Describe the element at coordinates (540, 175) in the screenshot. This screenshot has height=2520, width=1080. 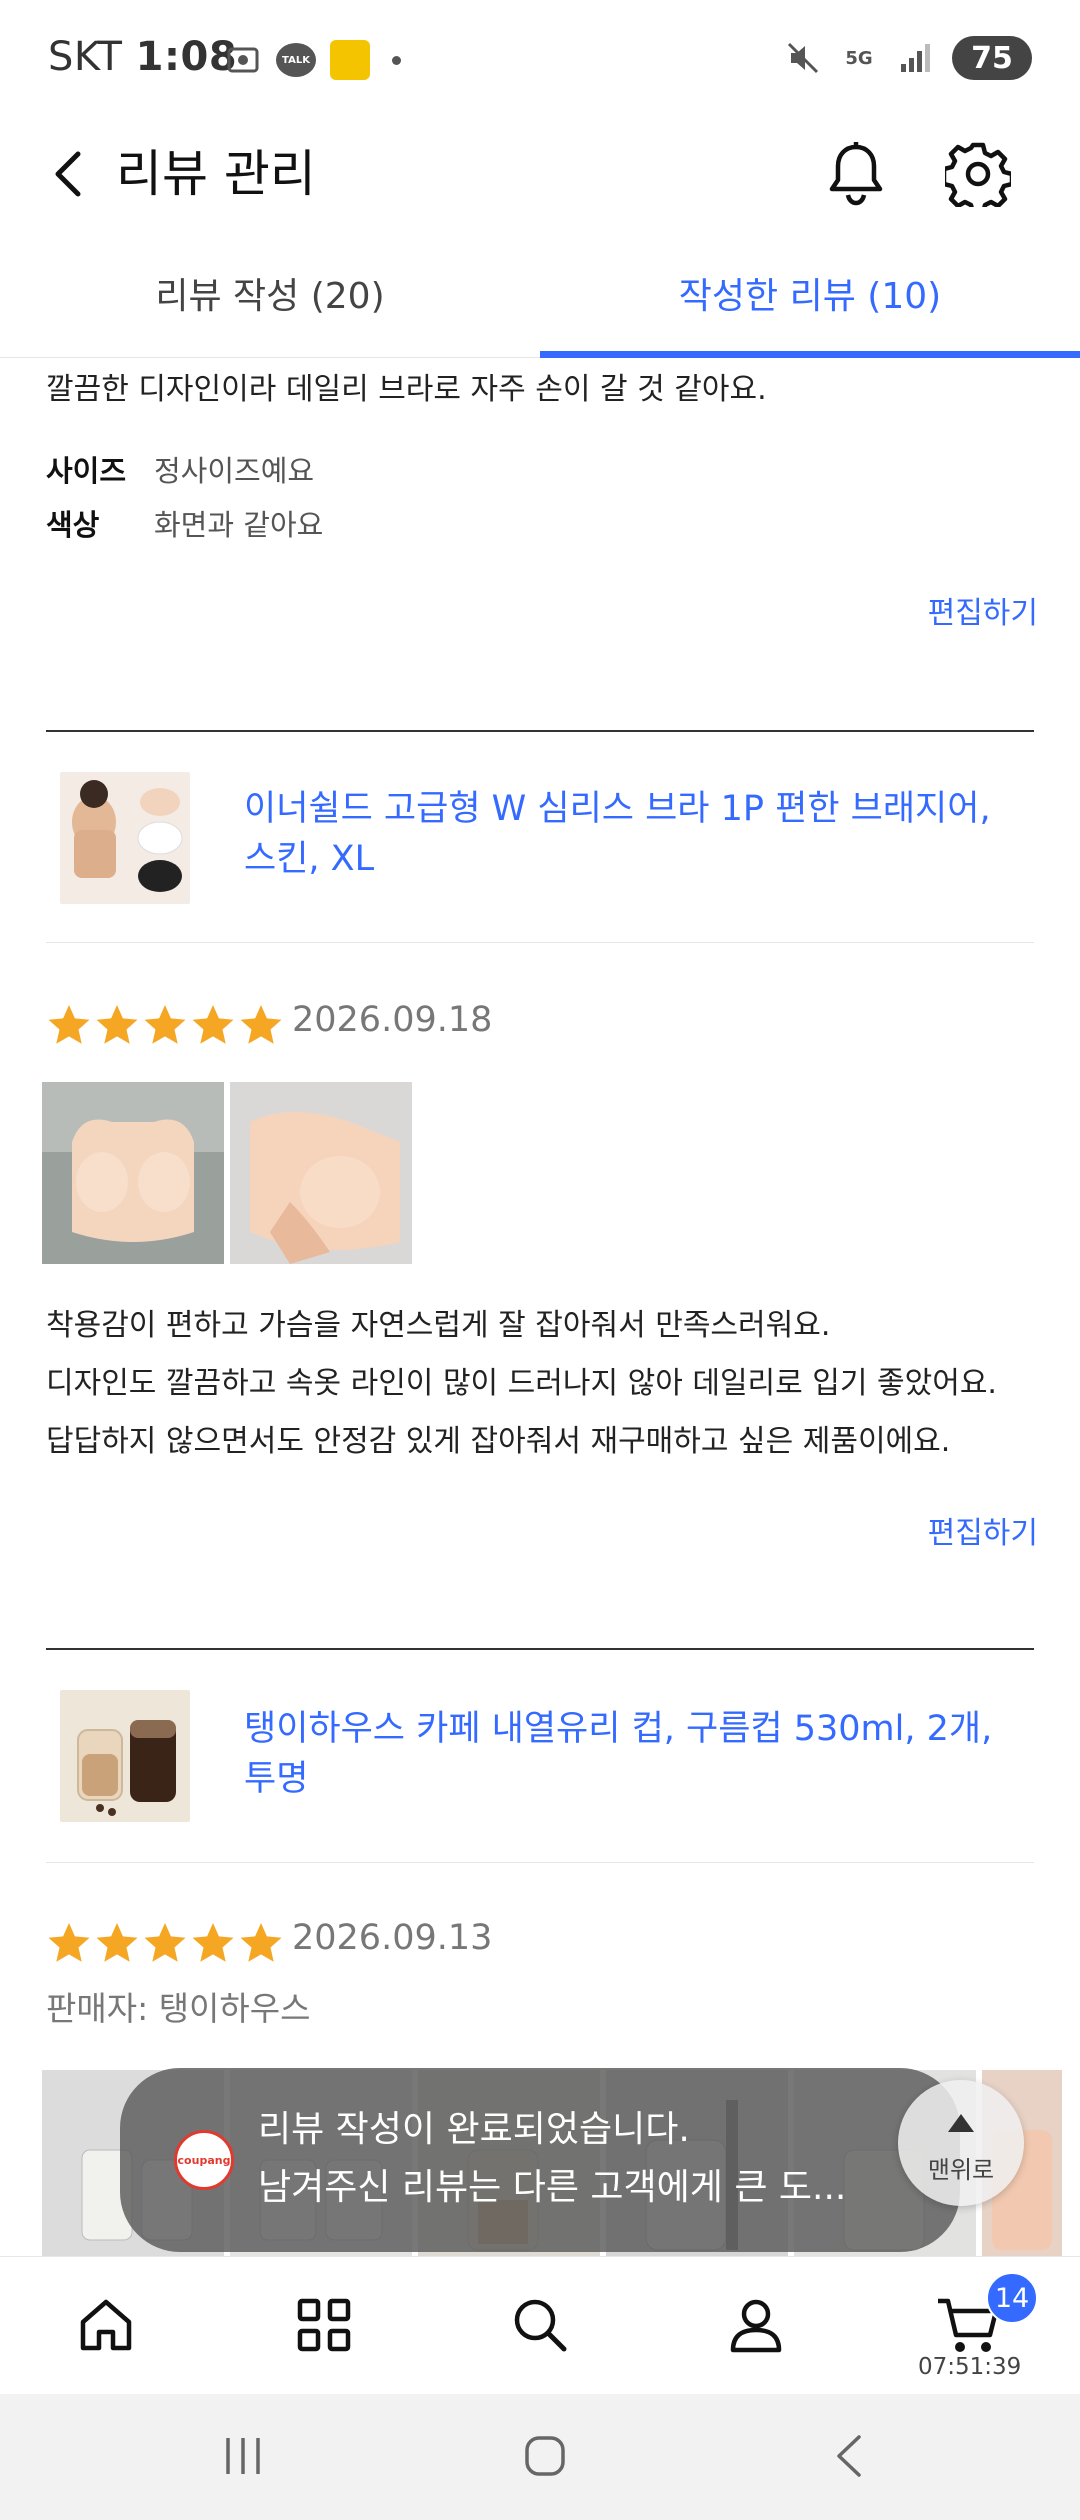
I see `app-header: 리뷰 관리` at that location.